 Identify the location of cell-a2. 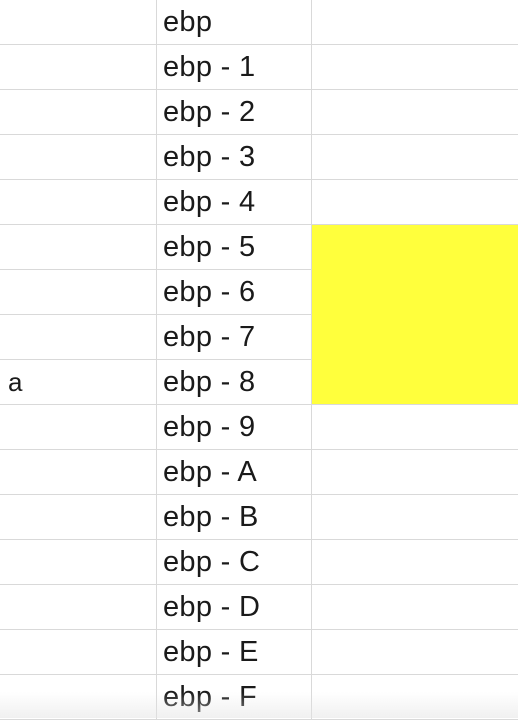
(78, 67).